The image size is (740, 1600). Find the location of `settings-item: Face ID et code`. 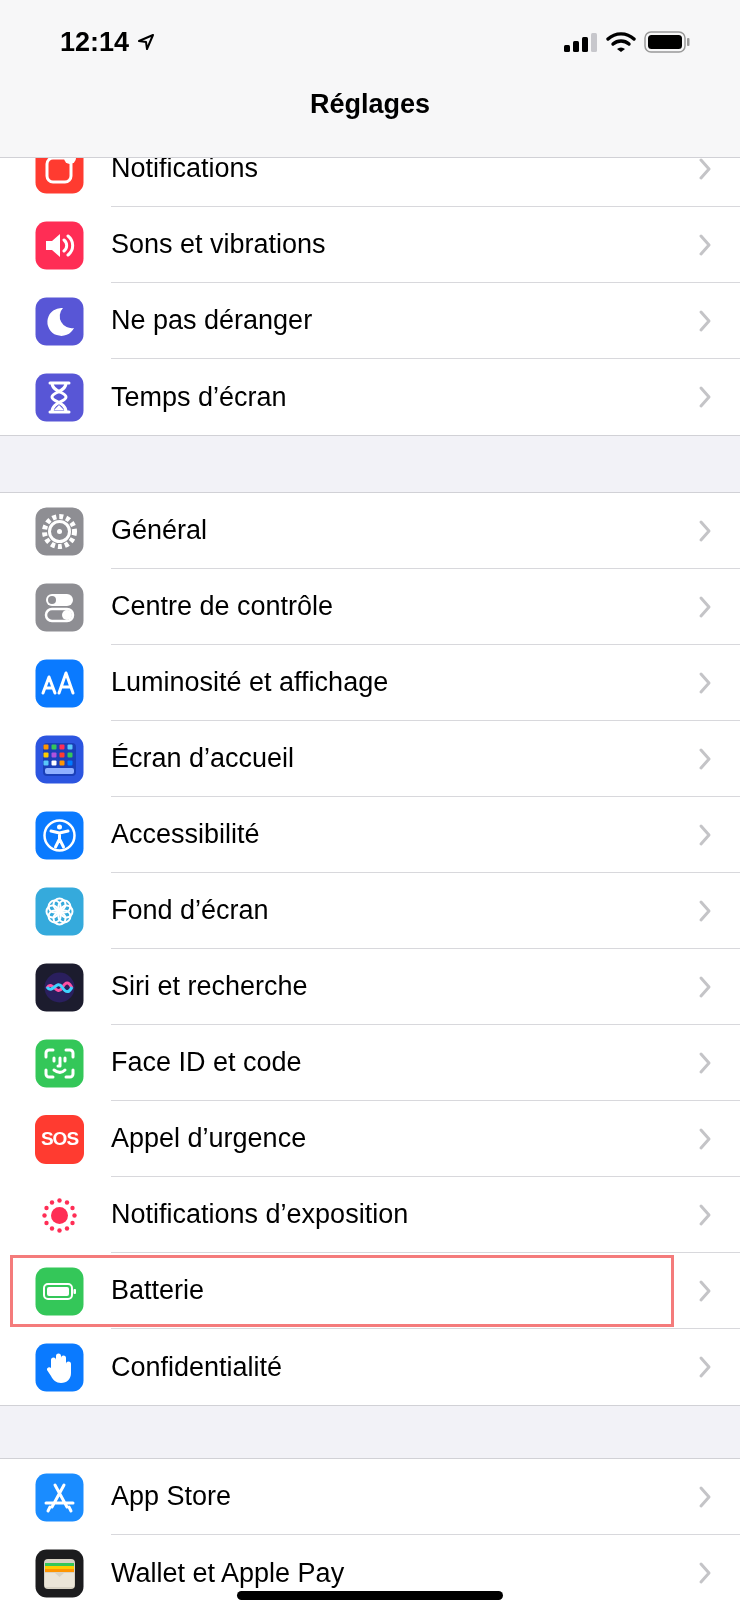

settings-item: Face ID et code is located at coordinates (206, 1062).